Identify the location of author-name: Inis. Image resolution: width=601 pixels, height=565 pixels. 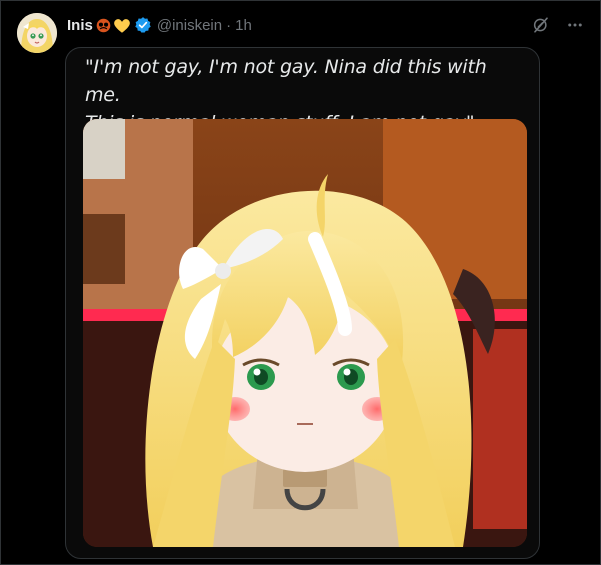
(80, 25).